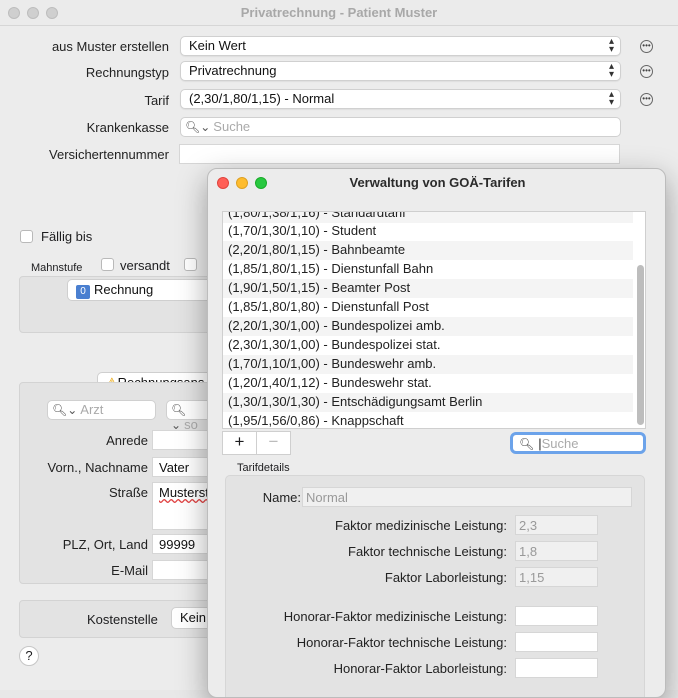  I want to click on versichertennummer-field, so click(399, 154).